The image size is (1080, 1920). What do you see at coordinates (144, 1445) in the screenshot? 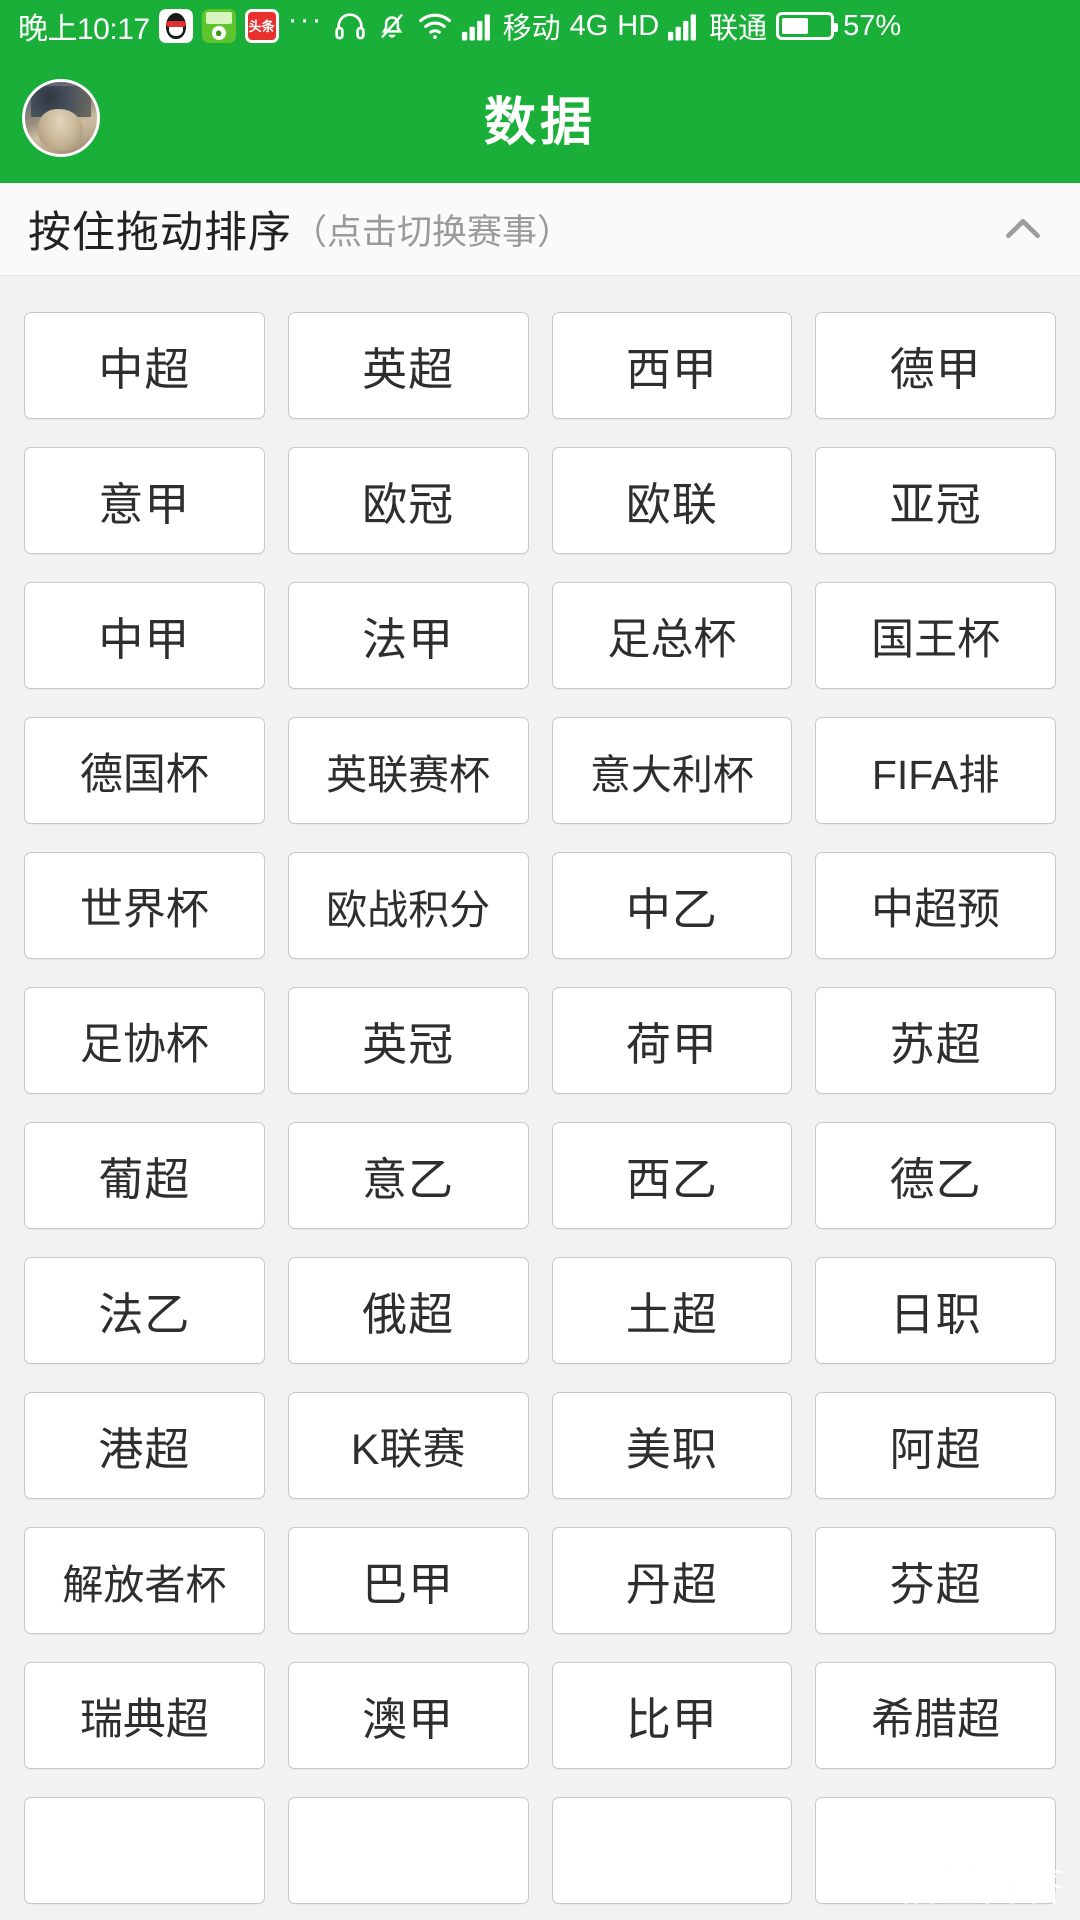
I see `league-button: 港超` at bounding box center [144, 1445].